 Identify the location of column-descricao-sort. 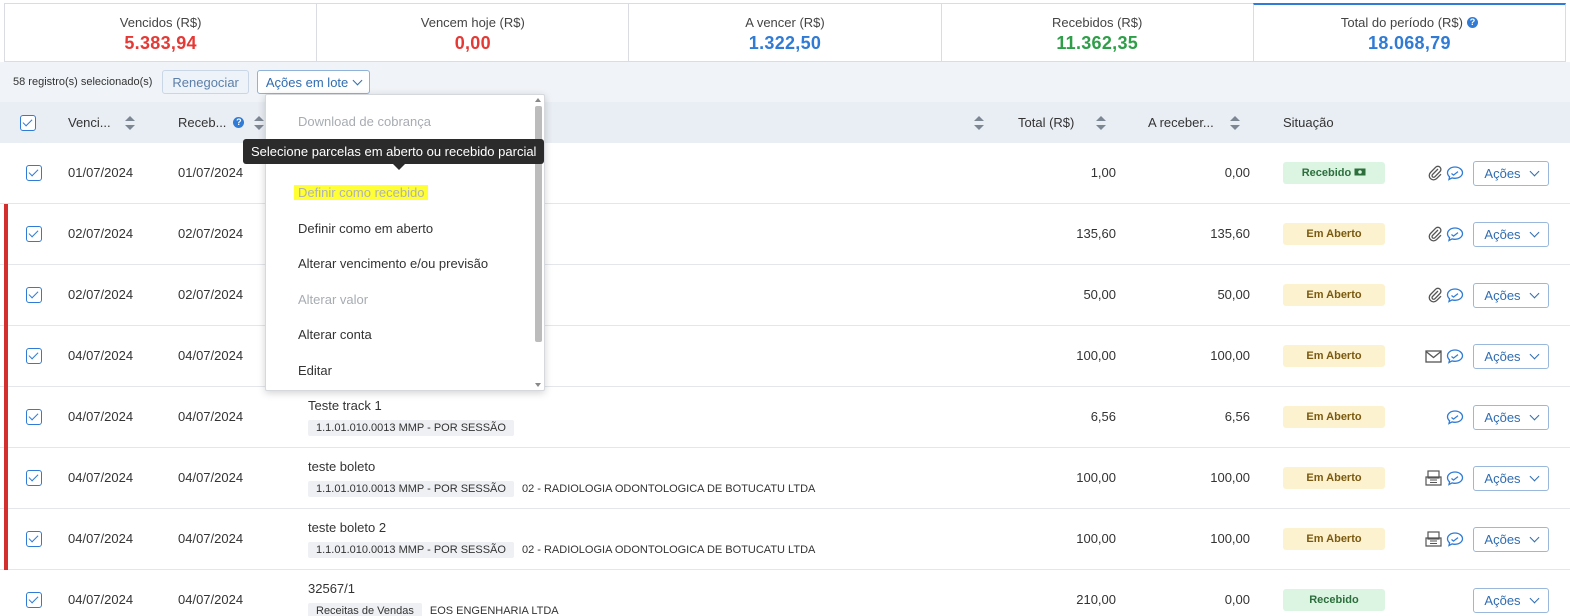
(972, 122).